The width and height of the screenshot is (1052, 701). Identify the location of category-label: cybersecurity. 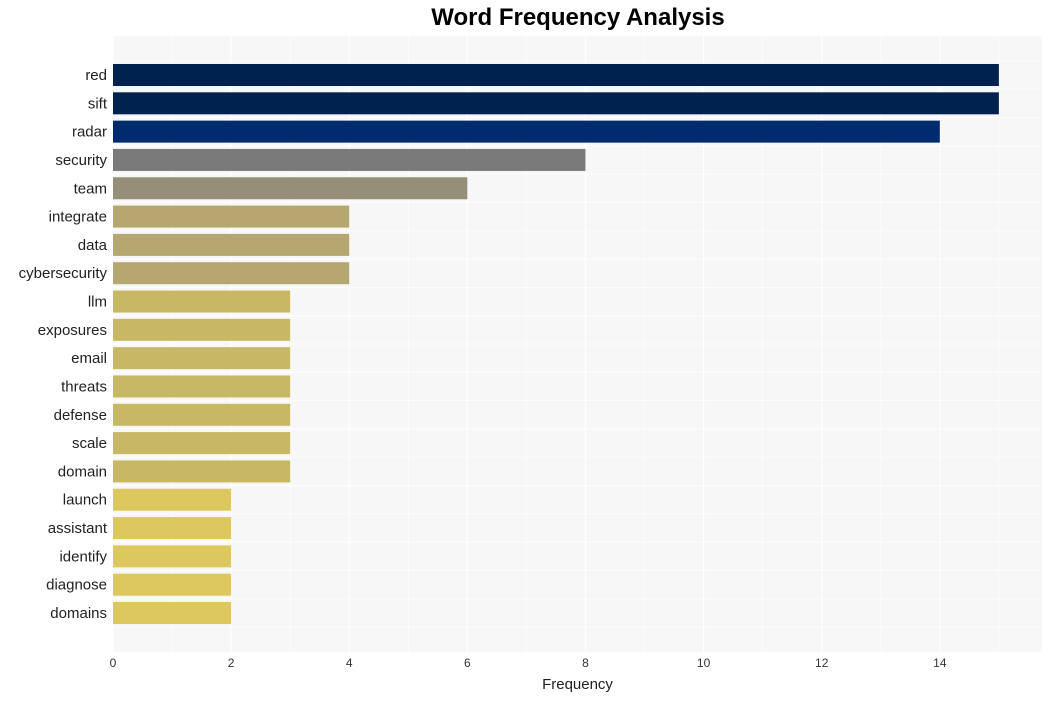
(63, 273).